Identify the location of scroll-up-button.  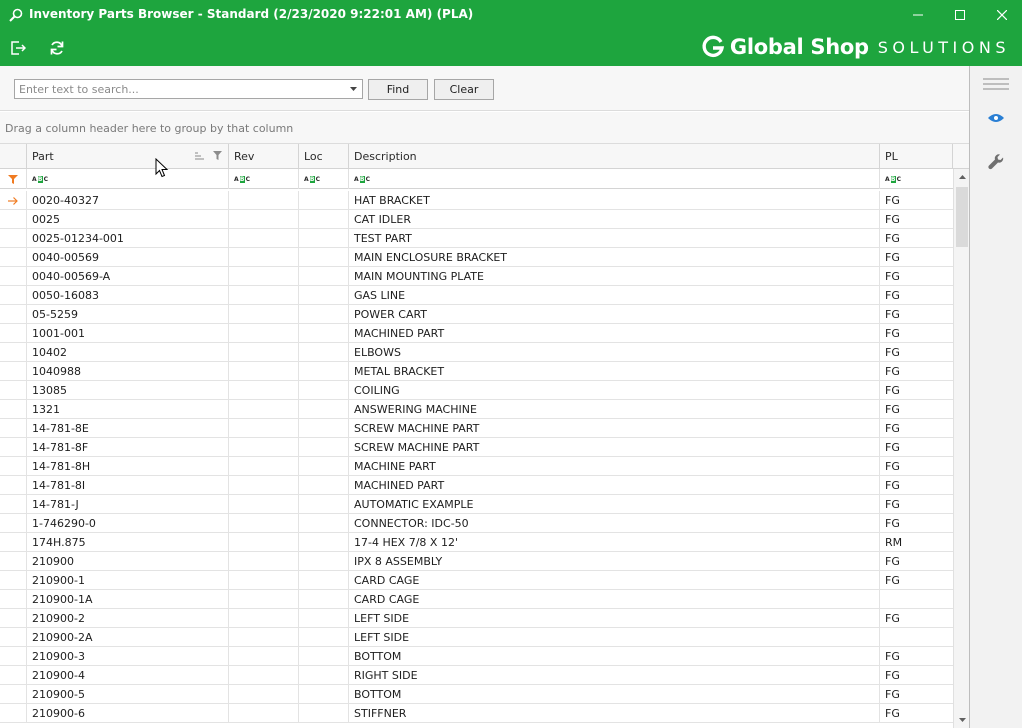
(961, 177).